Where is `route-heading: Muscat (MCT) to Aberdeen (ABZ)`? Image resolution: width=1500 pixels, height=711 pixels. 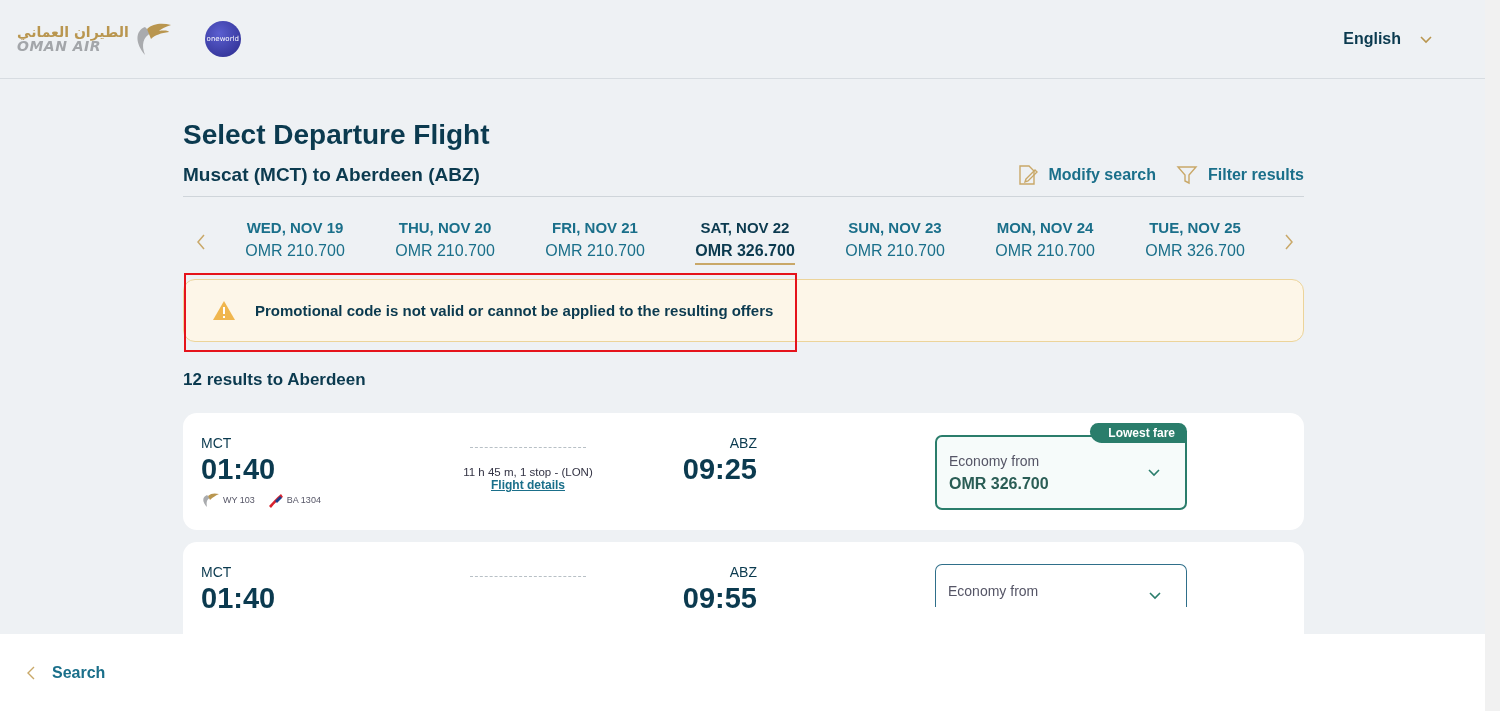
route-heading: Muscat (MCT) to Aberdeen (ABZ) is located at coordinates (331, 175).